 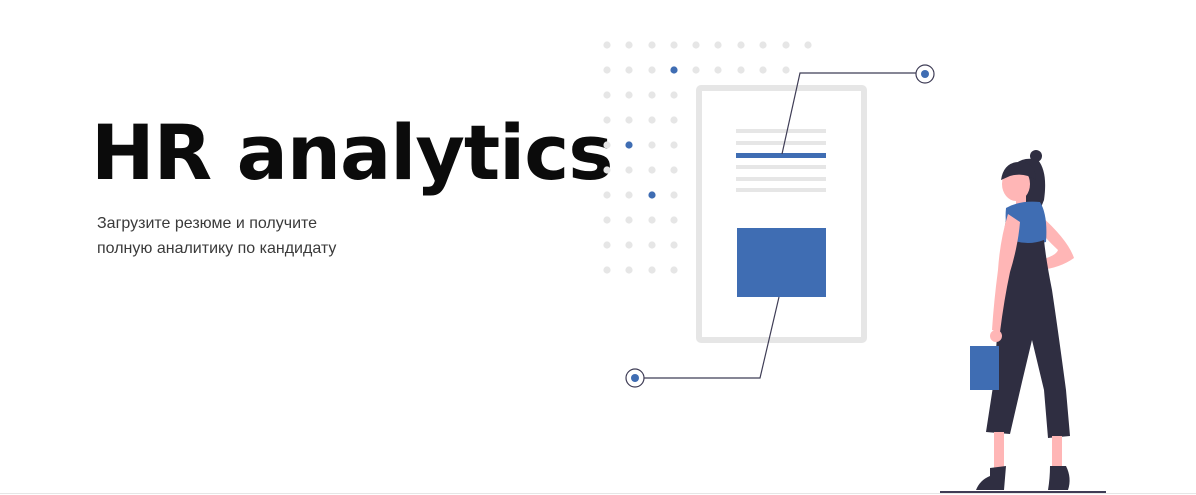 I want to click on bottom-divider, so click(x=598, y=493).